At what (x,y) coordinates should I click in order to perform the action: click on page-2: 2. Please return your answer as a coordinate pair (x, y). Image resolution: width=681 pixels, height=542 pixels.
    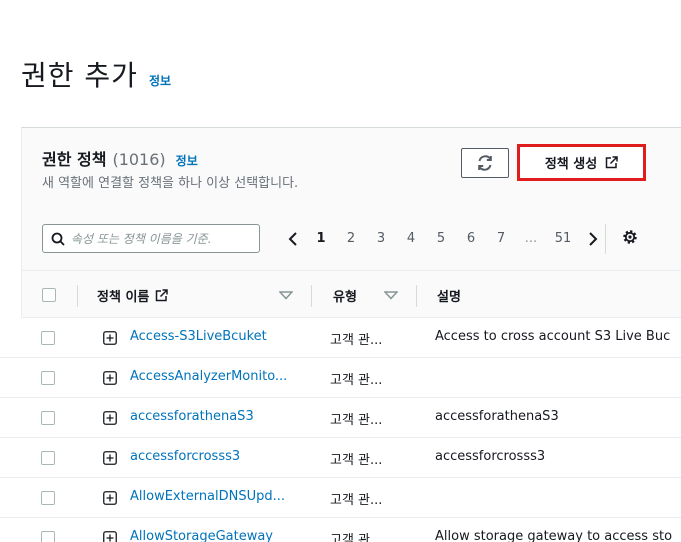
    Looking at the image, I should click on (351, 238).